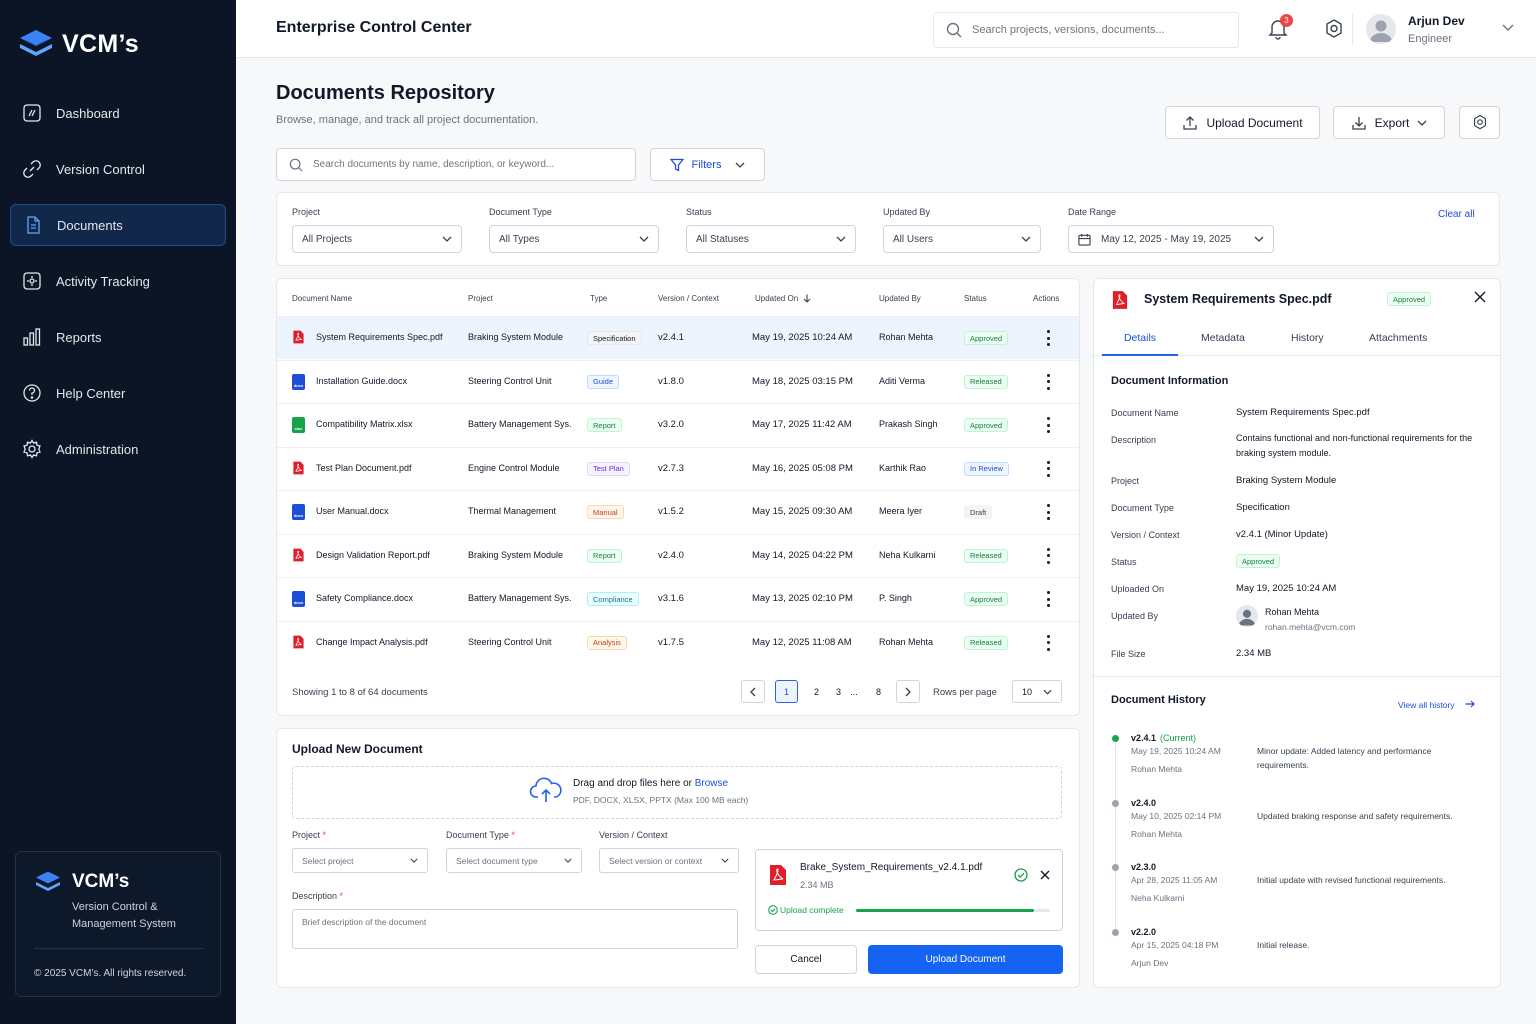 This screenshot has width=1536, height=1024. What do you see at coordinates (379, 337) in the screenshot?
I see `document-name-cell: System Requirements Spec.pdf` at bounding box center [379, 337].